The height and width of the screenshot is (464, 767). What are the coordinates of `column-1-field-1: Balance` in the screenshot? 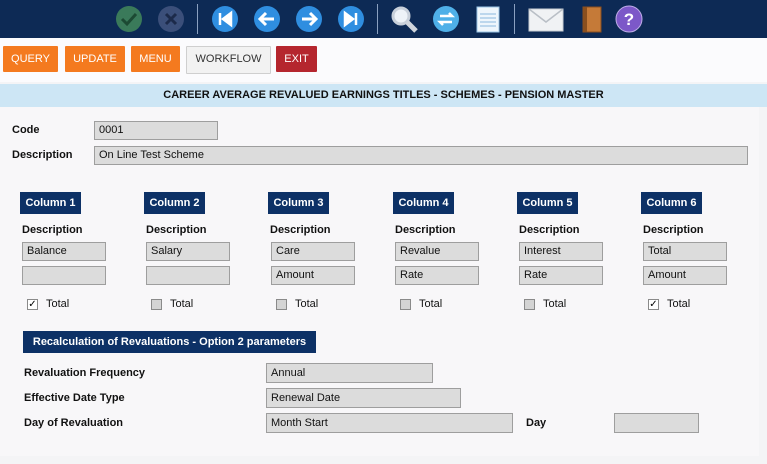 It's located at (64, 251).